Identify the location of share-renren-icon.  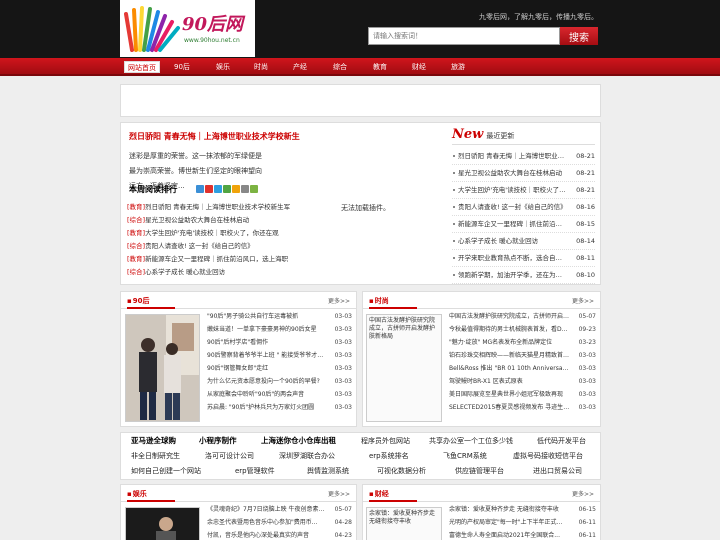
(227, 189).